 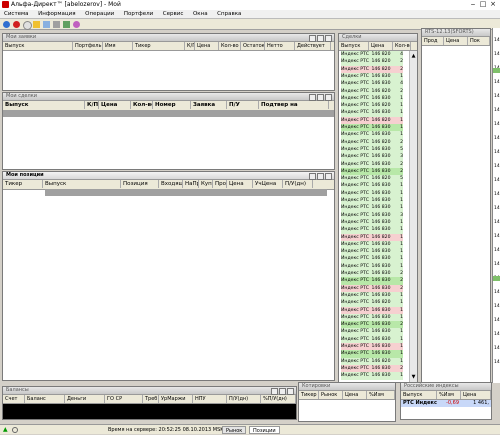 What do you see at coordinates (493, 5) in the screenshot?
I see `close-icon: ×` at bounding box center [493, 5].